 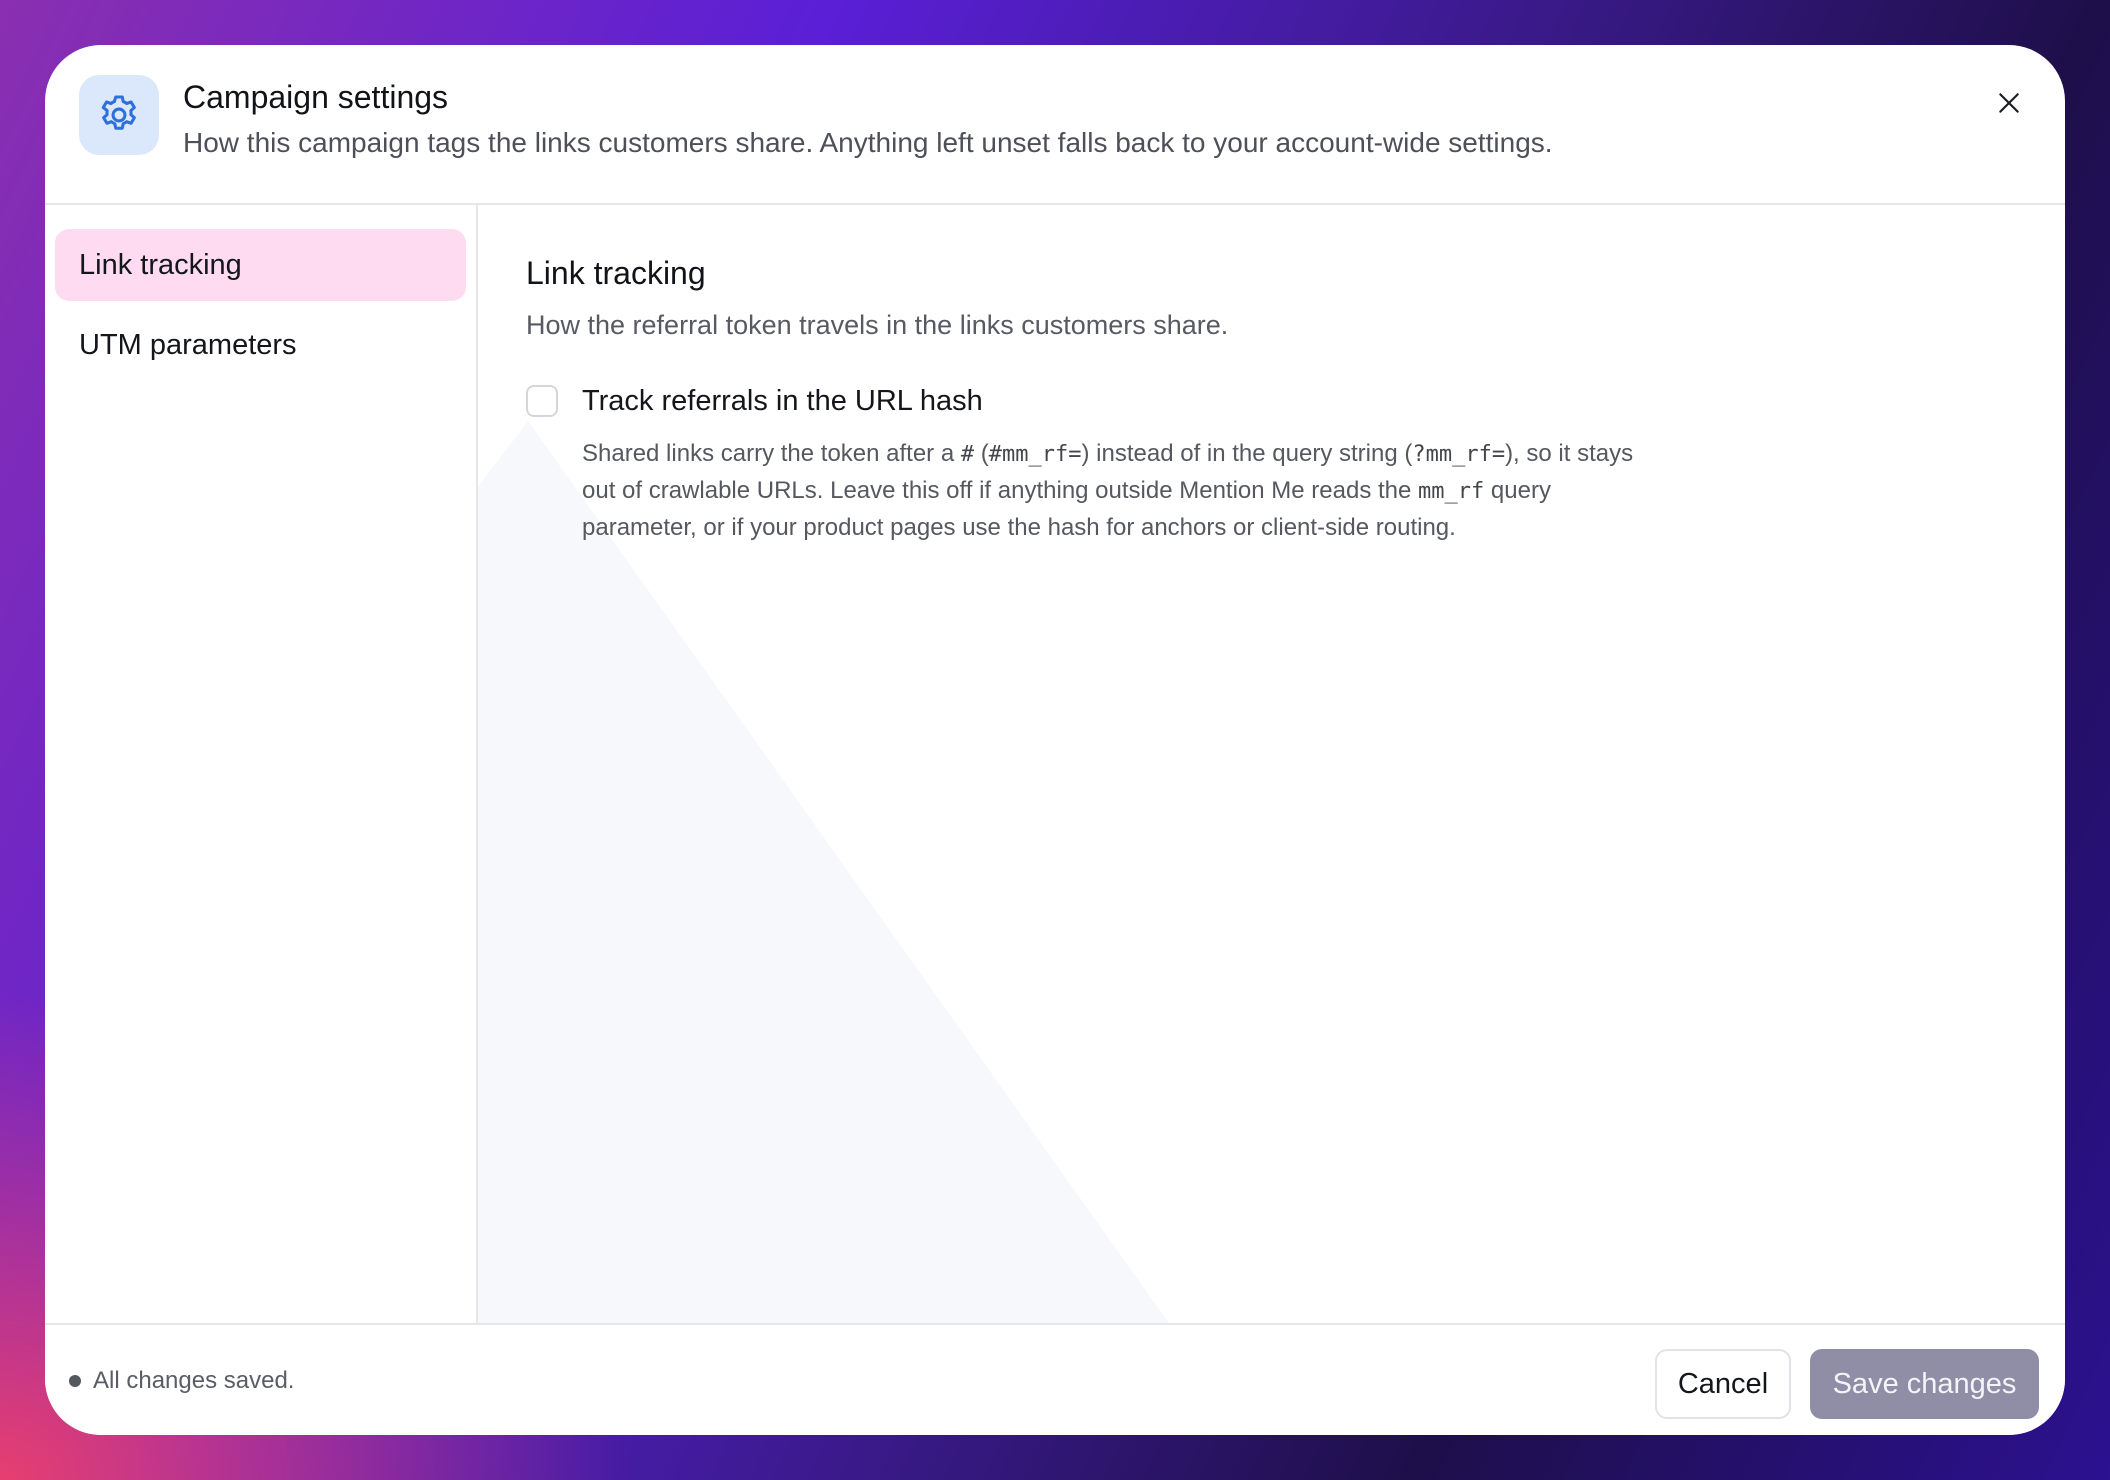 What do you see at coordinates (782, 401) in the screenshot?
I see `option-label: Track referrals in the URL hash` at bounding box center [782, 401].